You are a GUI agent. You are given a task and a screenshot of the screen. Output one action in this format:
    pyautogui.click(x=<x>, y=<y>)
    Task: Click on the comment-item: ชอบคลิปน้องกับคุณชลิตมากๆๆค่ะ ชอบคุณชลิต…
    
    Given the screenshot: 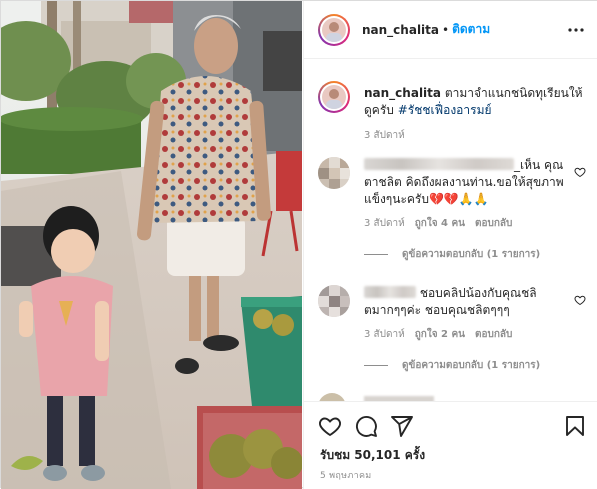 What is the action you would take?
    pyautogui.click(x=452, y=329)
    